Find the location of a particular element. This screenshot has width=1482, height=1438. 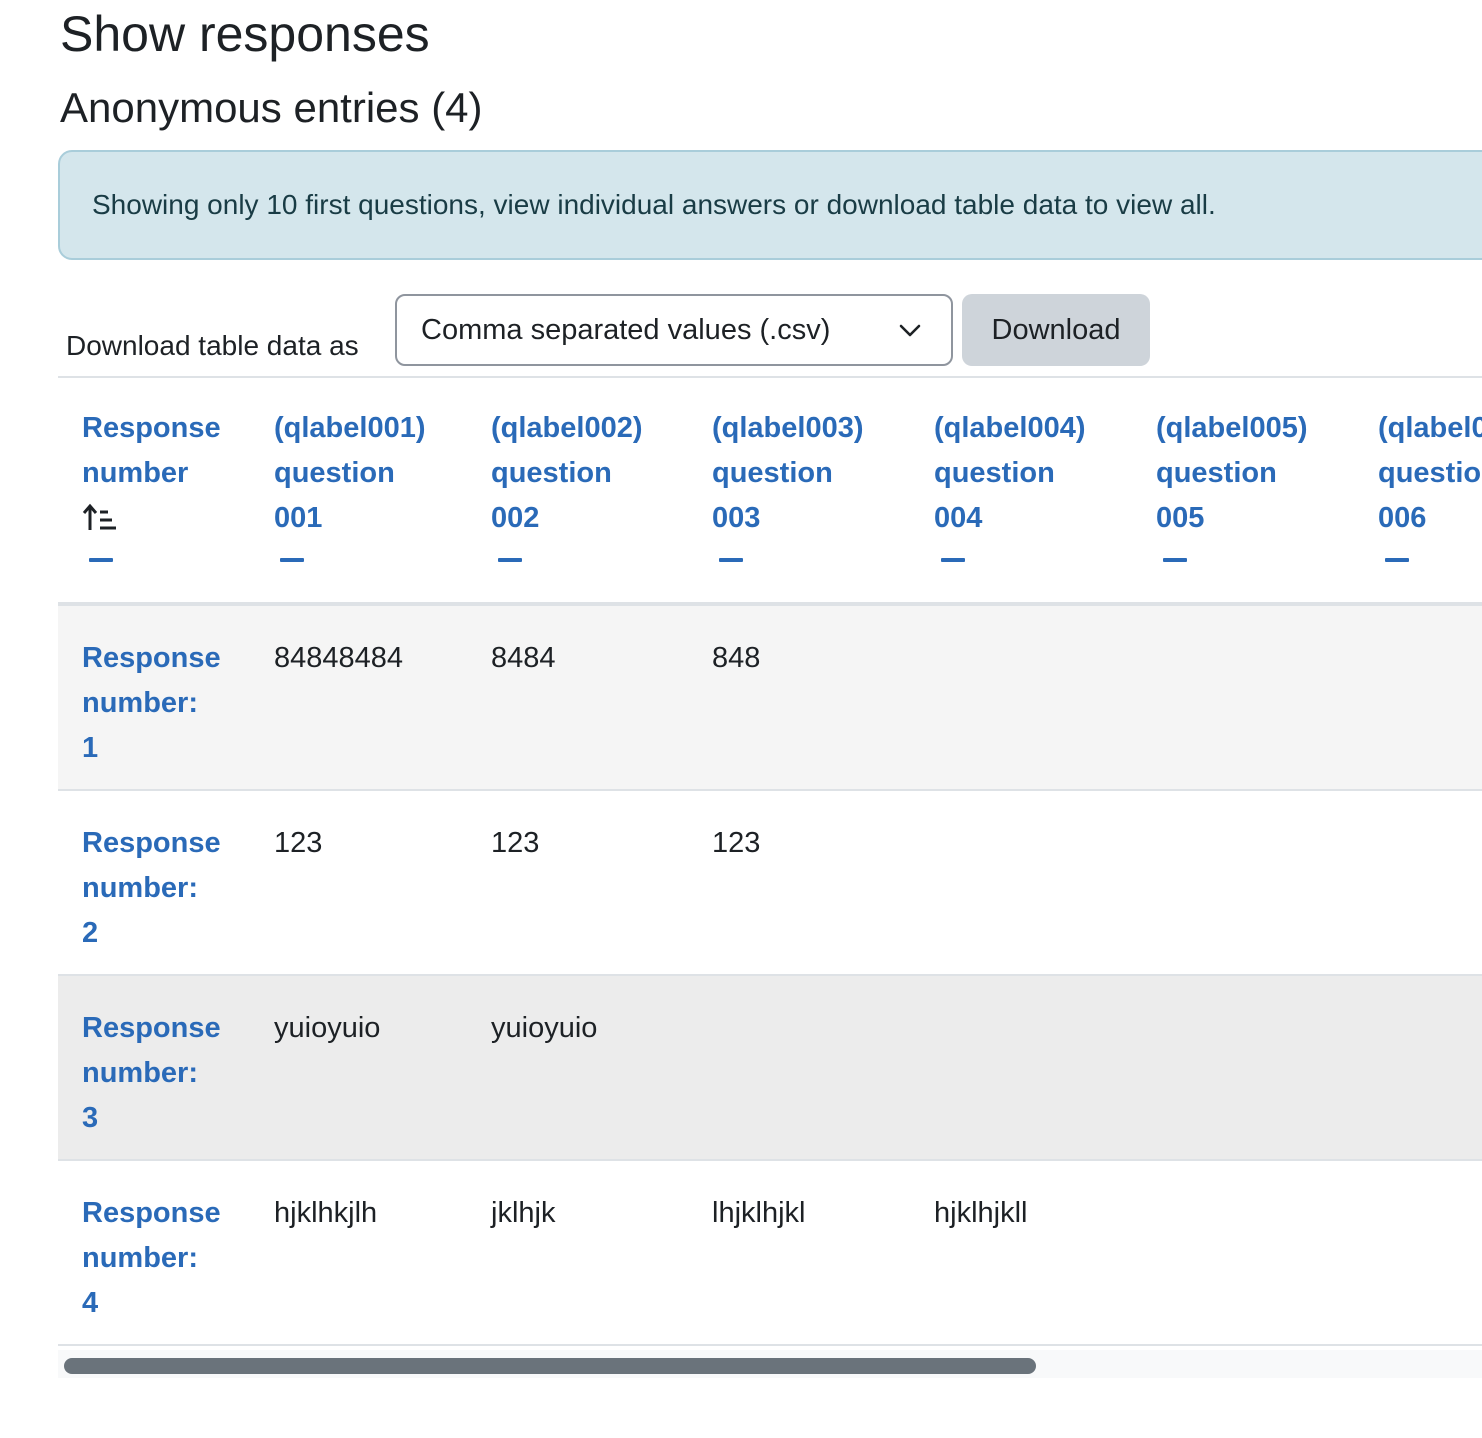

table-cell: hjklhjkll is located at coordinates (981, 1213).